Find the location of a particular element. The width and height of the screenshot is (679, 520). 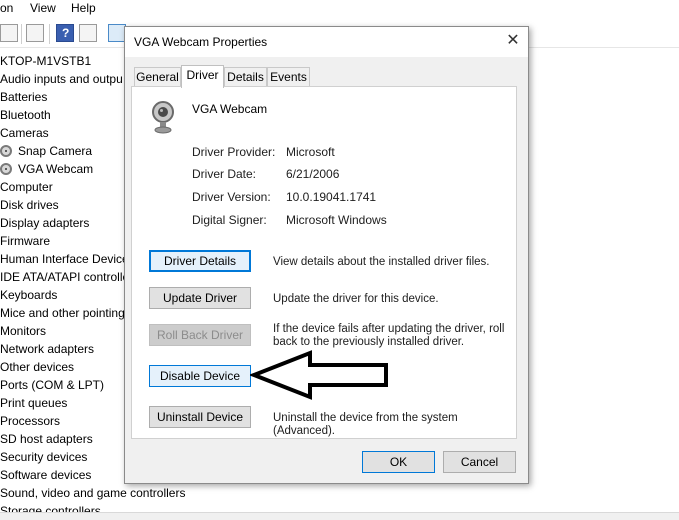

scan-icon is located at coordinates (35, 33).